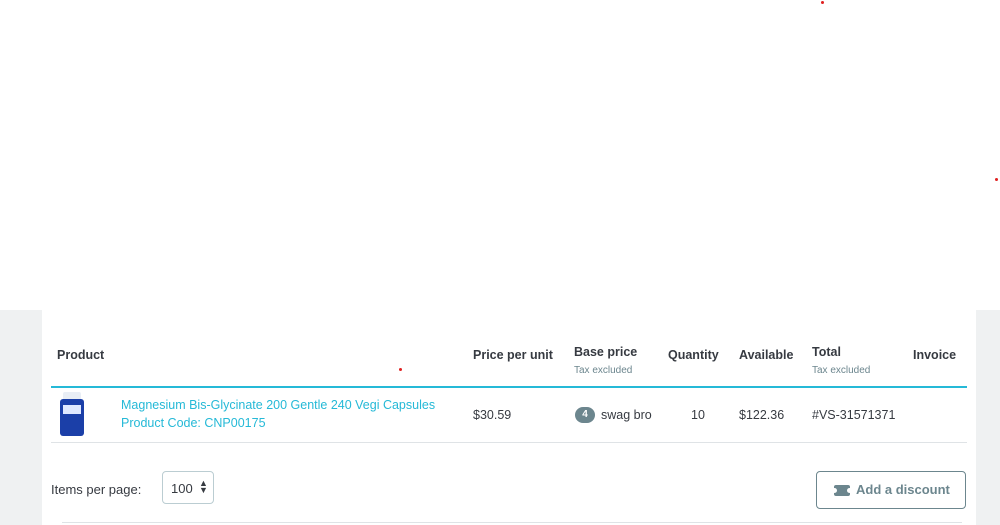 Image resolution: width=1000 pixels, height=525 pixels. What do you see at coordinates (693, 355) in the screenshot?
I see `header-quantity: Quantity` at bounding box center [693, 355].